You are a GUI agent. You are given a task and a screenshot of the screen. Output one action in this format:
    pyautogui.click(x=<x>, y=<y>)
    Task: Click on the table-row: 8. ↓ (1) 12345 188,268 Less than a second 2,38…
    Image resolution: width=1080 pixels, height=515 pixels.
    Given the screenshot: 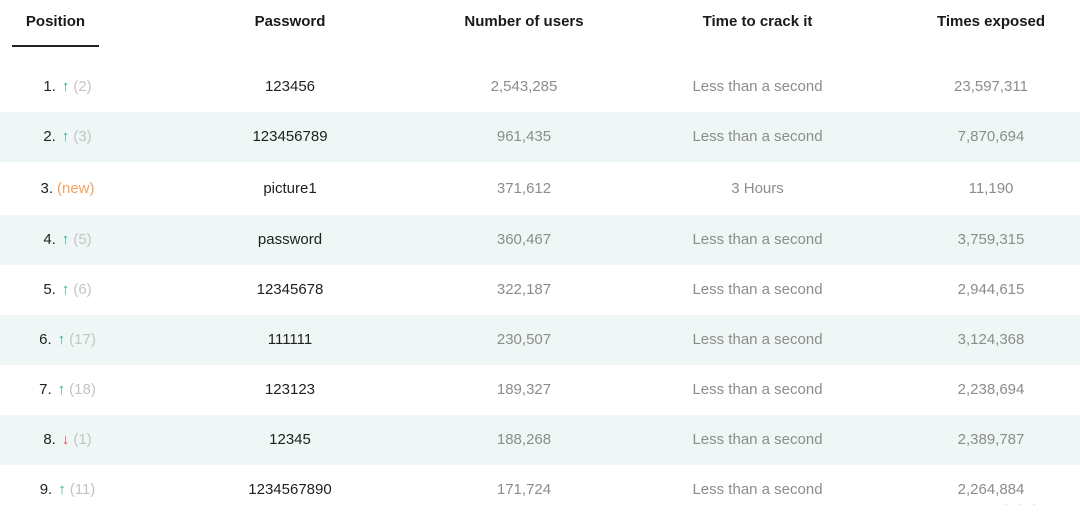 What is the action you would take?
    pyautogui.click(x=540, y=440)
    